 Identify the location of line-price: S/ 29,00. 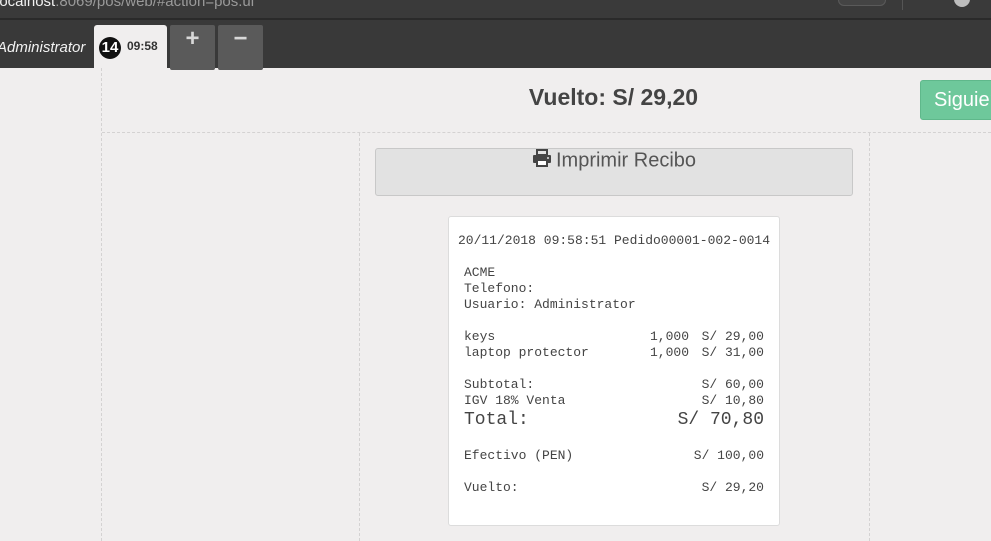
(732, 336).